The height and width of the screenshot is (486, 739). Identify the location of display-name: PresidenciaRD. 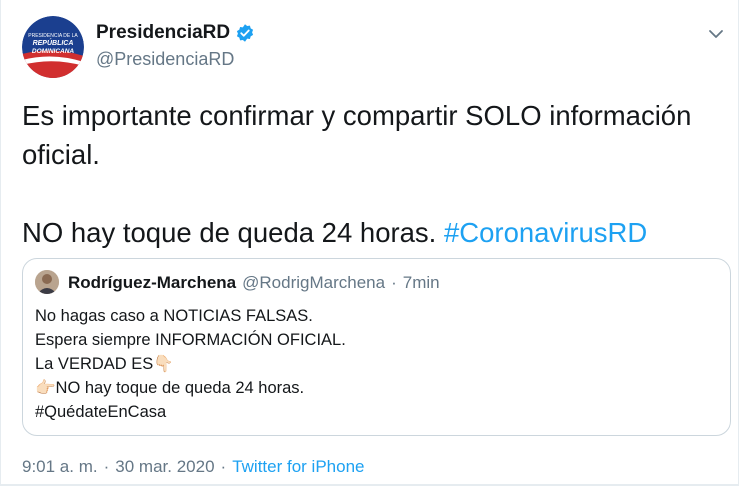
(163, 33).